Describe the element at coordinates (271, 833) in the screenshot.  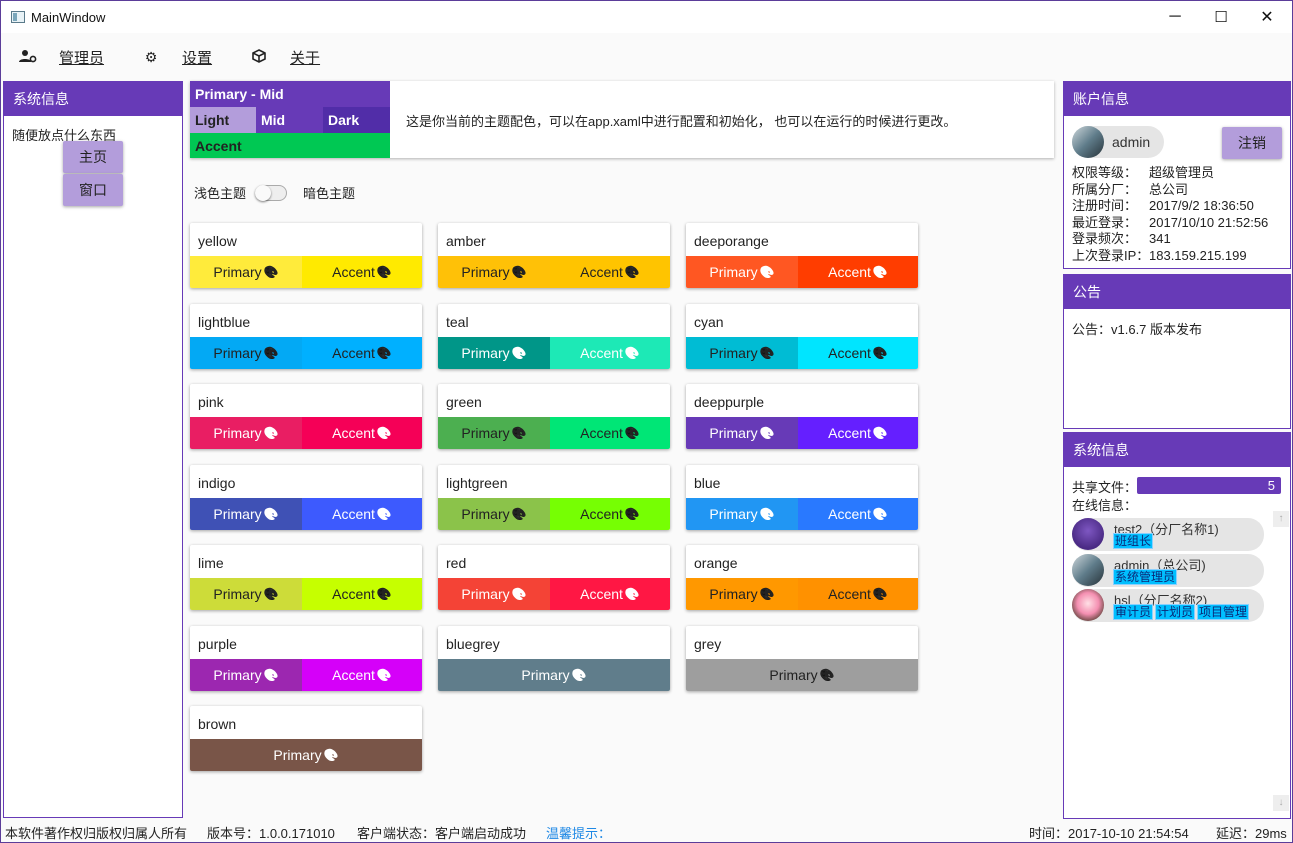
I see `status-version: 版本号：1.0.0.171010` at that location.